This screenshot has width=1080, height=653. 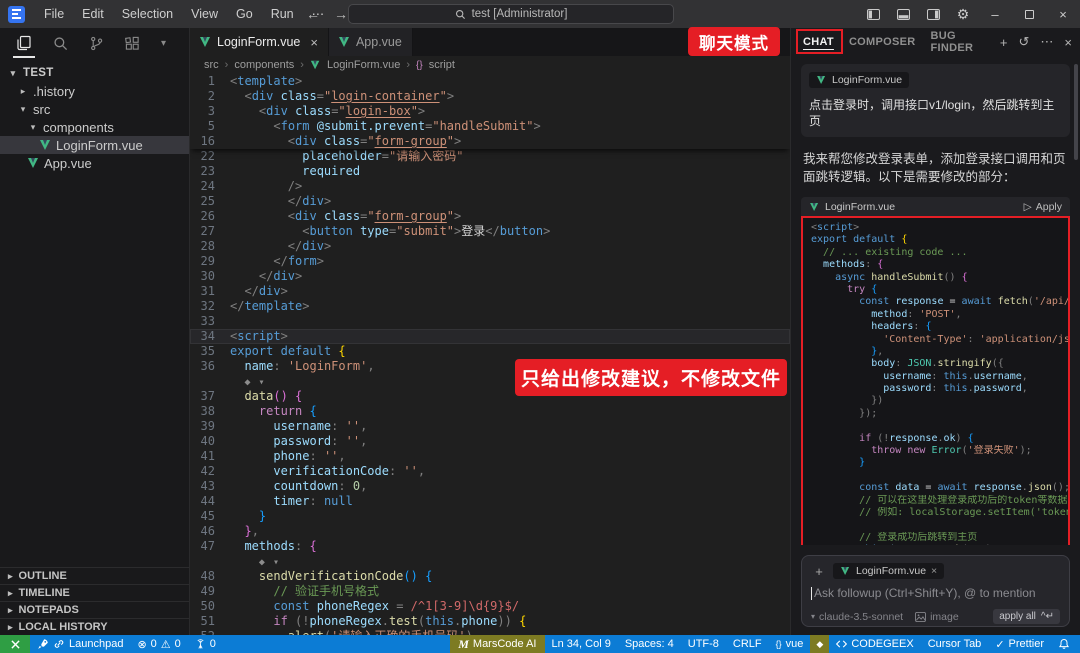 What do you see at coordinates (857, 617) in the screenshot?
I see `model-selector: ▾ claude-3.5-sonnet` at bounding box center [857, 617].